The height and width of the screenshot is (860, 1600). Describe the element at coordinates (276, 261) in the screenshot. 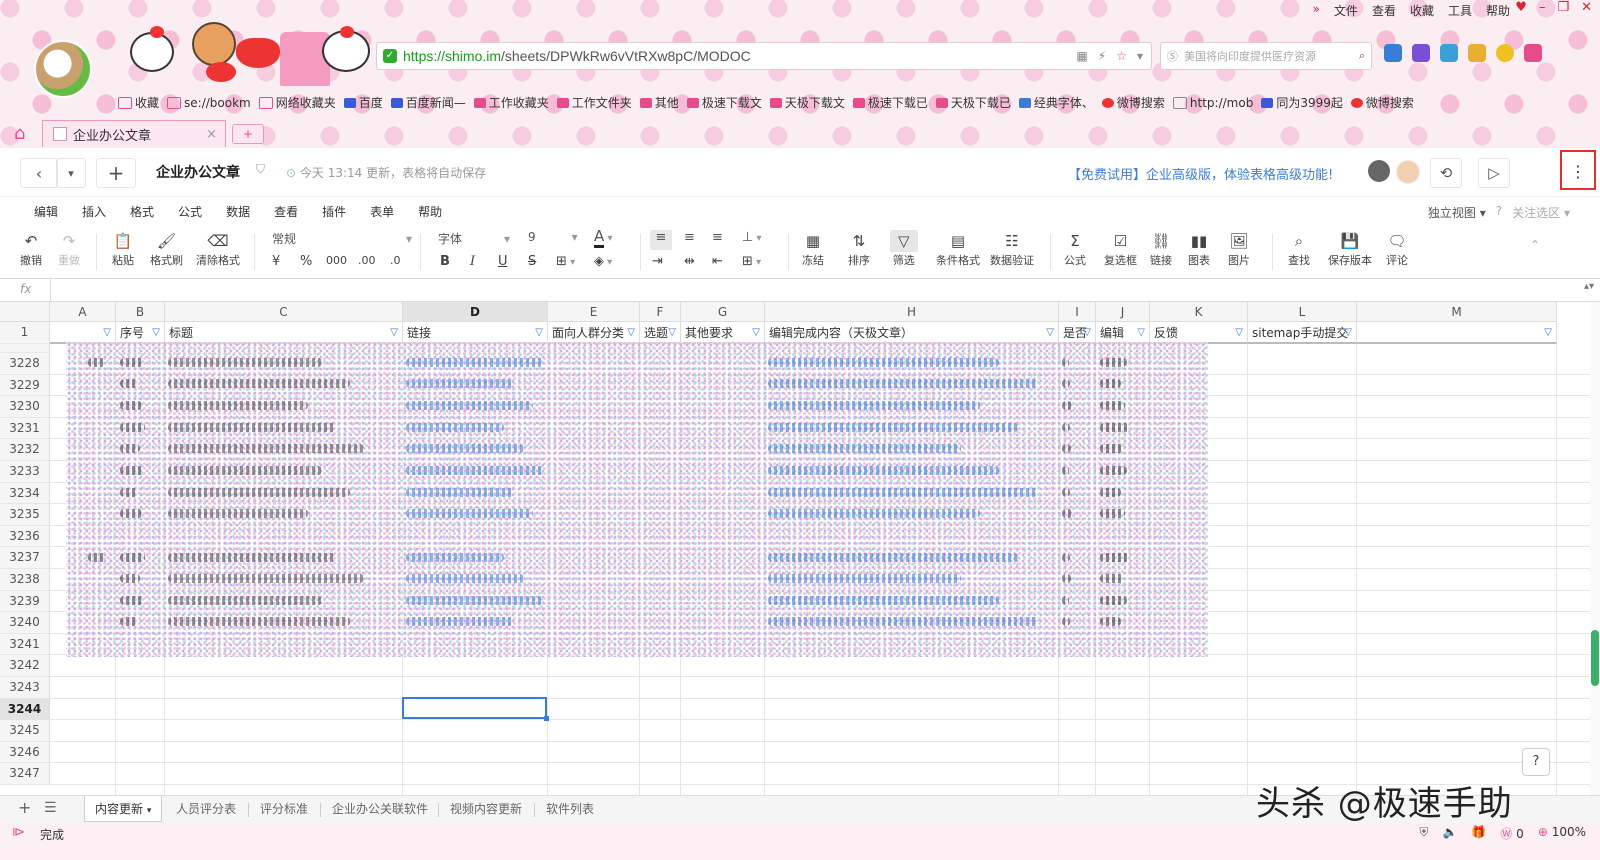

I see `currency-button: ¥` at that location.